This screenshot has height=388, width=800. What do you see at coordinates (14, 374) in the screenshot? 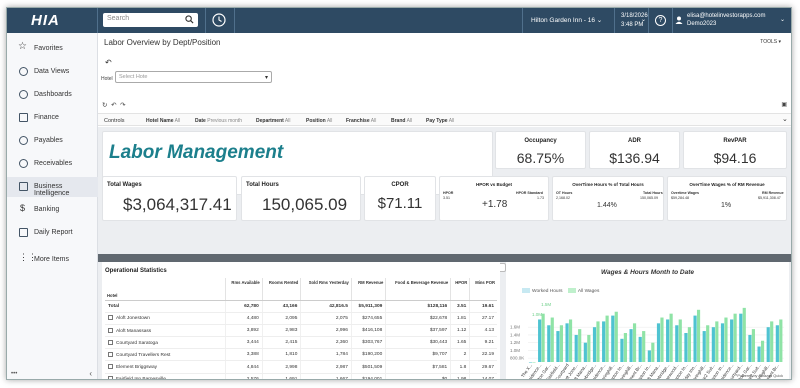
I see `more-options-icon: •••` at bounding box center [14, 374].